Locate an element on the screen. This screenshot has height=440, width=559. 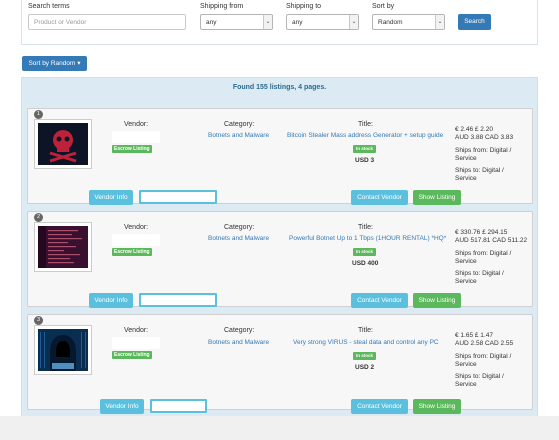
listing-number: 2 is located at coordinates (38, 217).